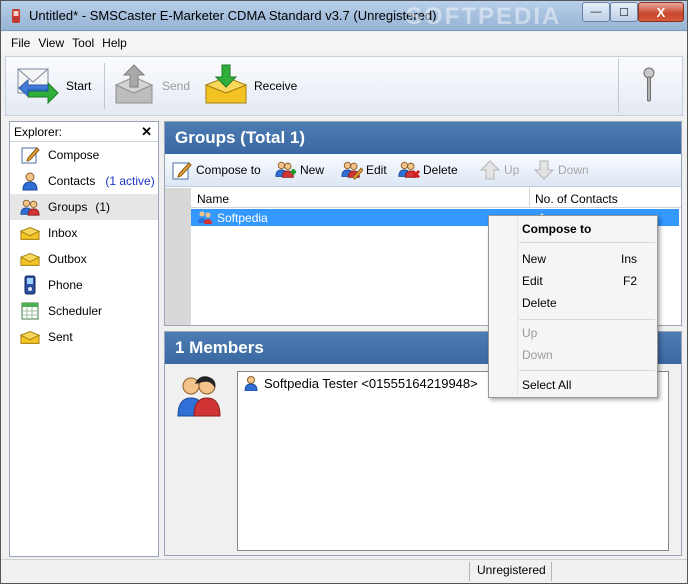  What do you see at coordinates (573, 170) in the screenshot?
I see `down-label: Down` at bounding box center [573, 170].